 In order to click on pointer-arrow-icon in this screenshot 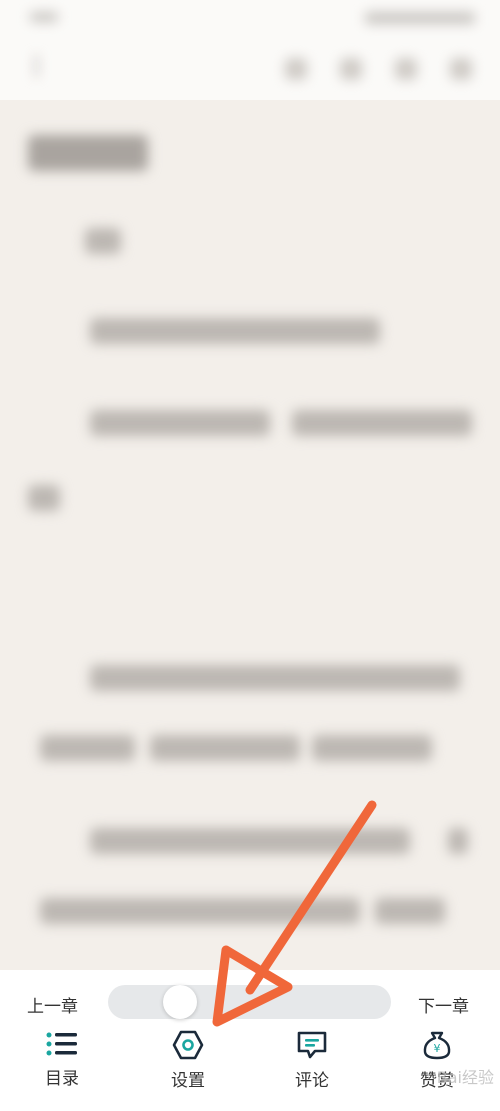, I will do `click(294, 913)`.